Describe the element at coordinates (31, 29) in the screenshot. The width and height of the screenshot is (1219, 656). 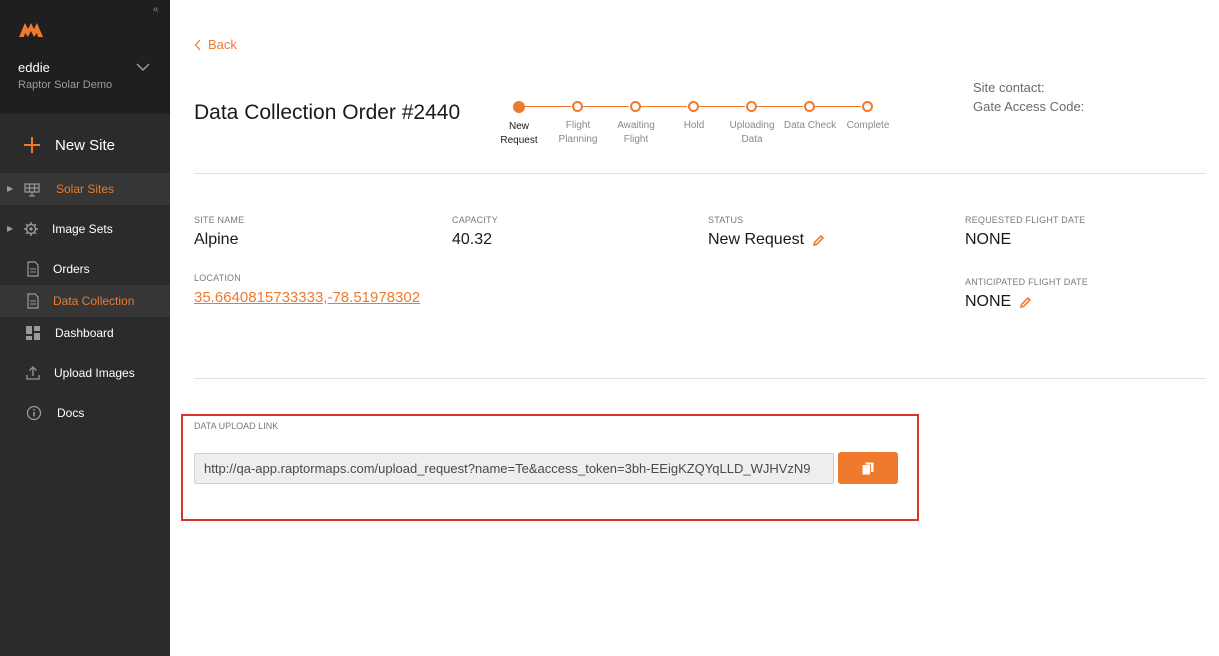
I see `raptor-logo-icon` at that location.